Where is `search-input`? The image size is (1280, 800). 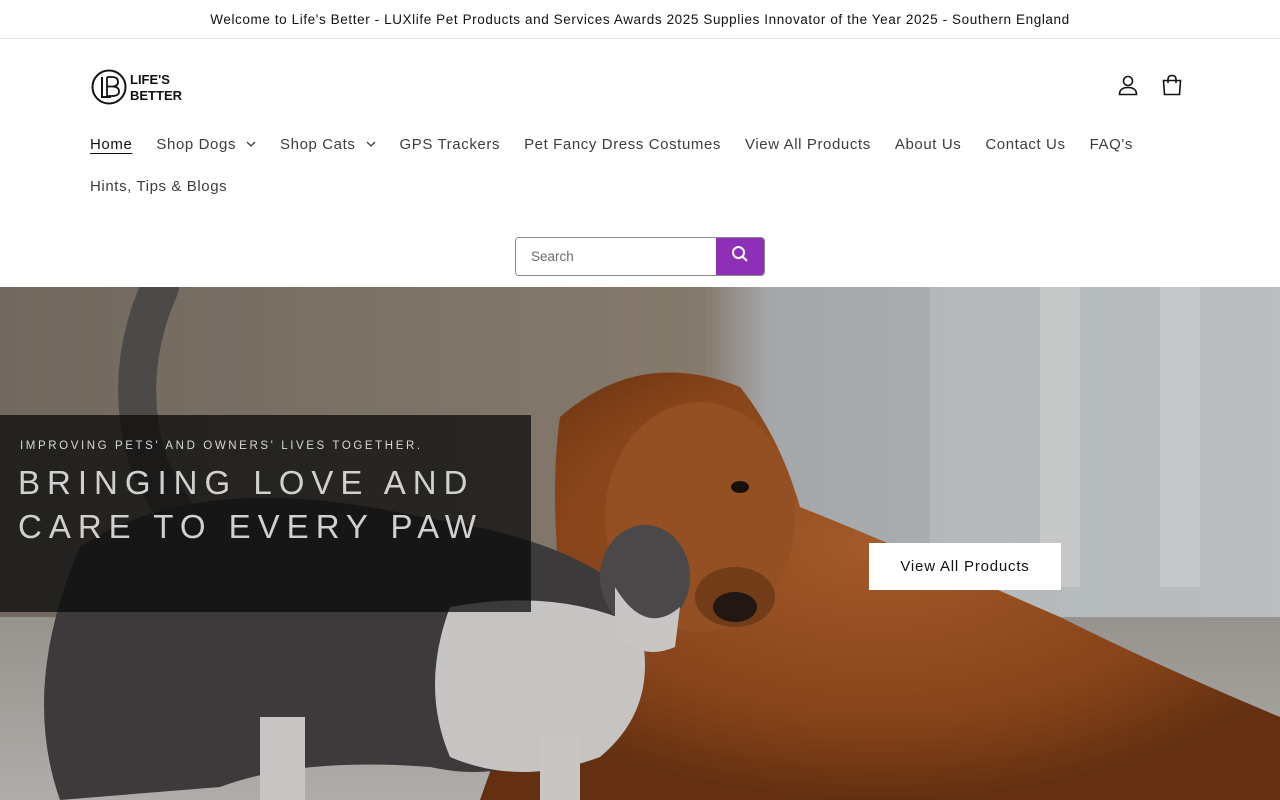 search-input is located at coordinates (616, 256).